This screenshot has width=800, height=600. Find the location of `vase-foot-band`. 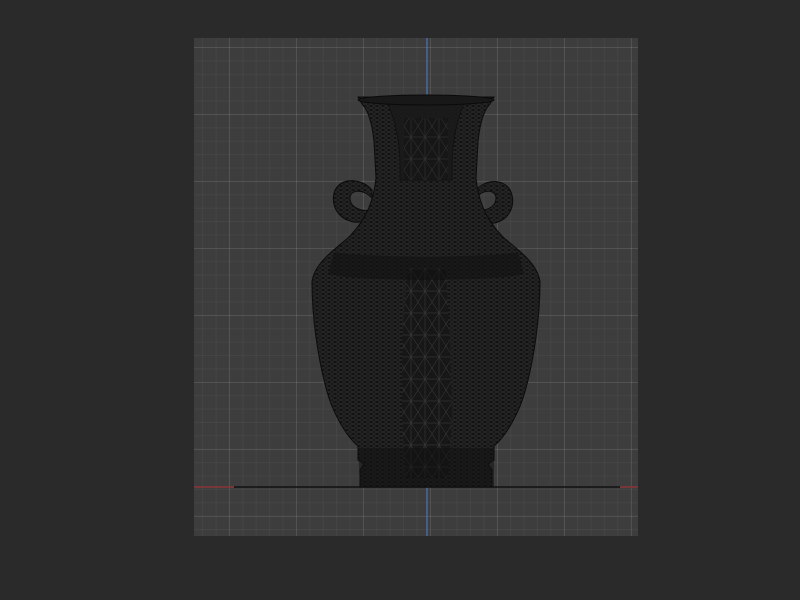

vase-foot-band is located at coordinates (426, 467).